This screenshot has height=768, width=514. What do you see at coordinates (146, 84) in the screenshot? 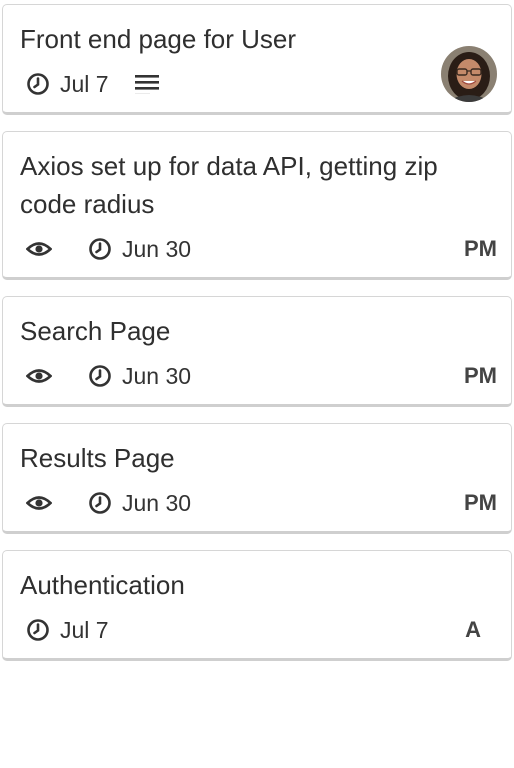
I see `description-icon` at bounding box center [146, 84].